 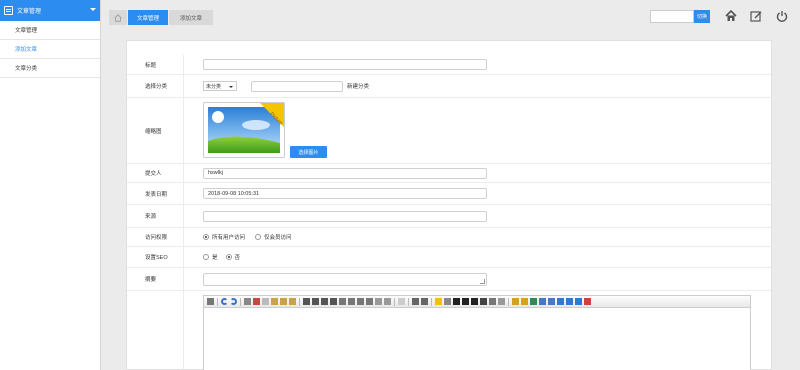 I want to click on thumbnail-preview: Picture, so click(x=244, y=130).